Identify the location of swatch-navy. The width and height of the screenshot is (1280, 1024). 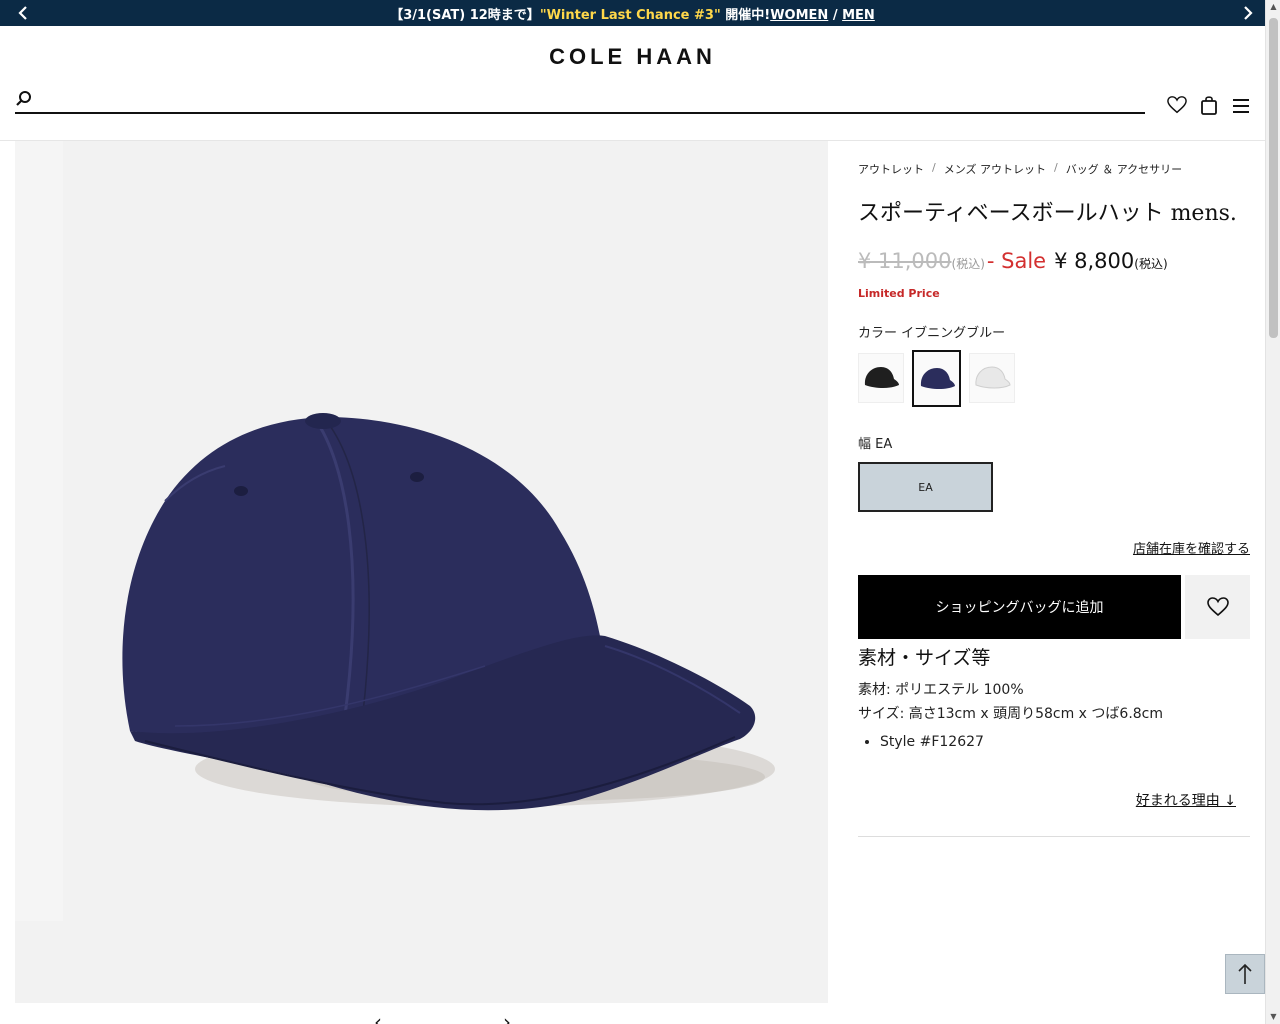
(936, 378).